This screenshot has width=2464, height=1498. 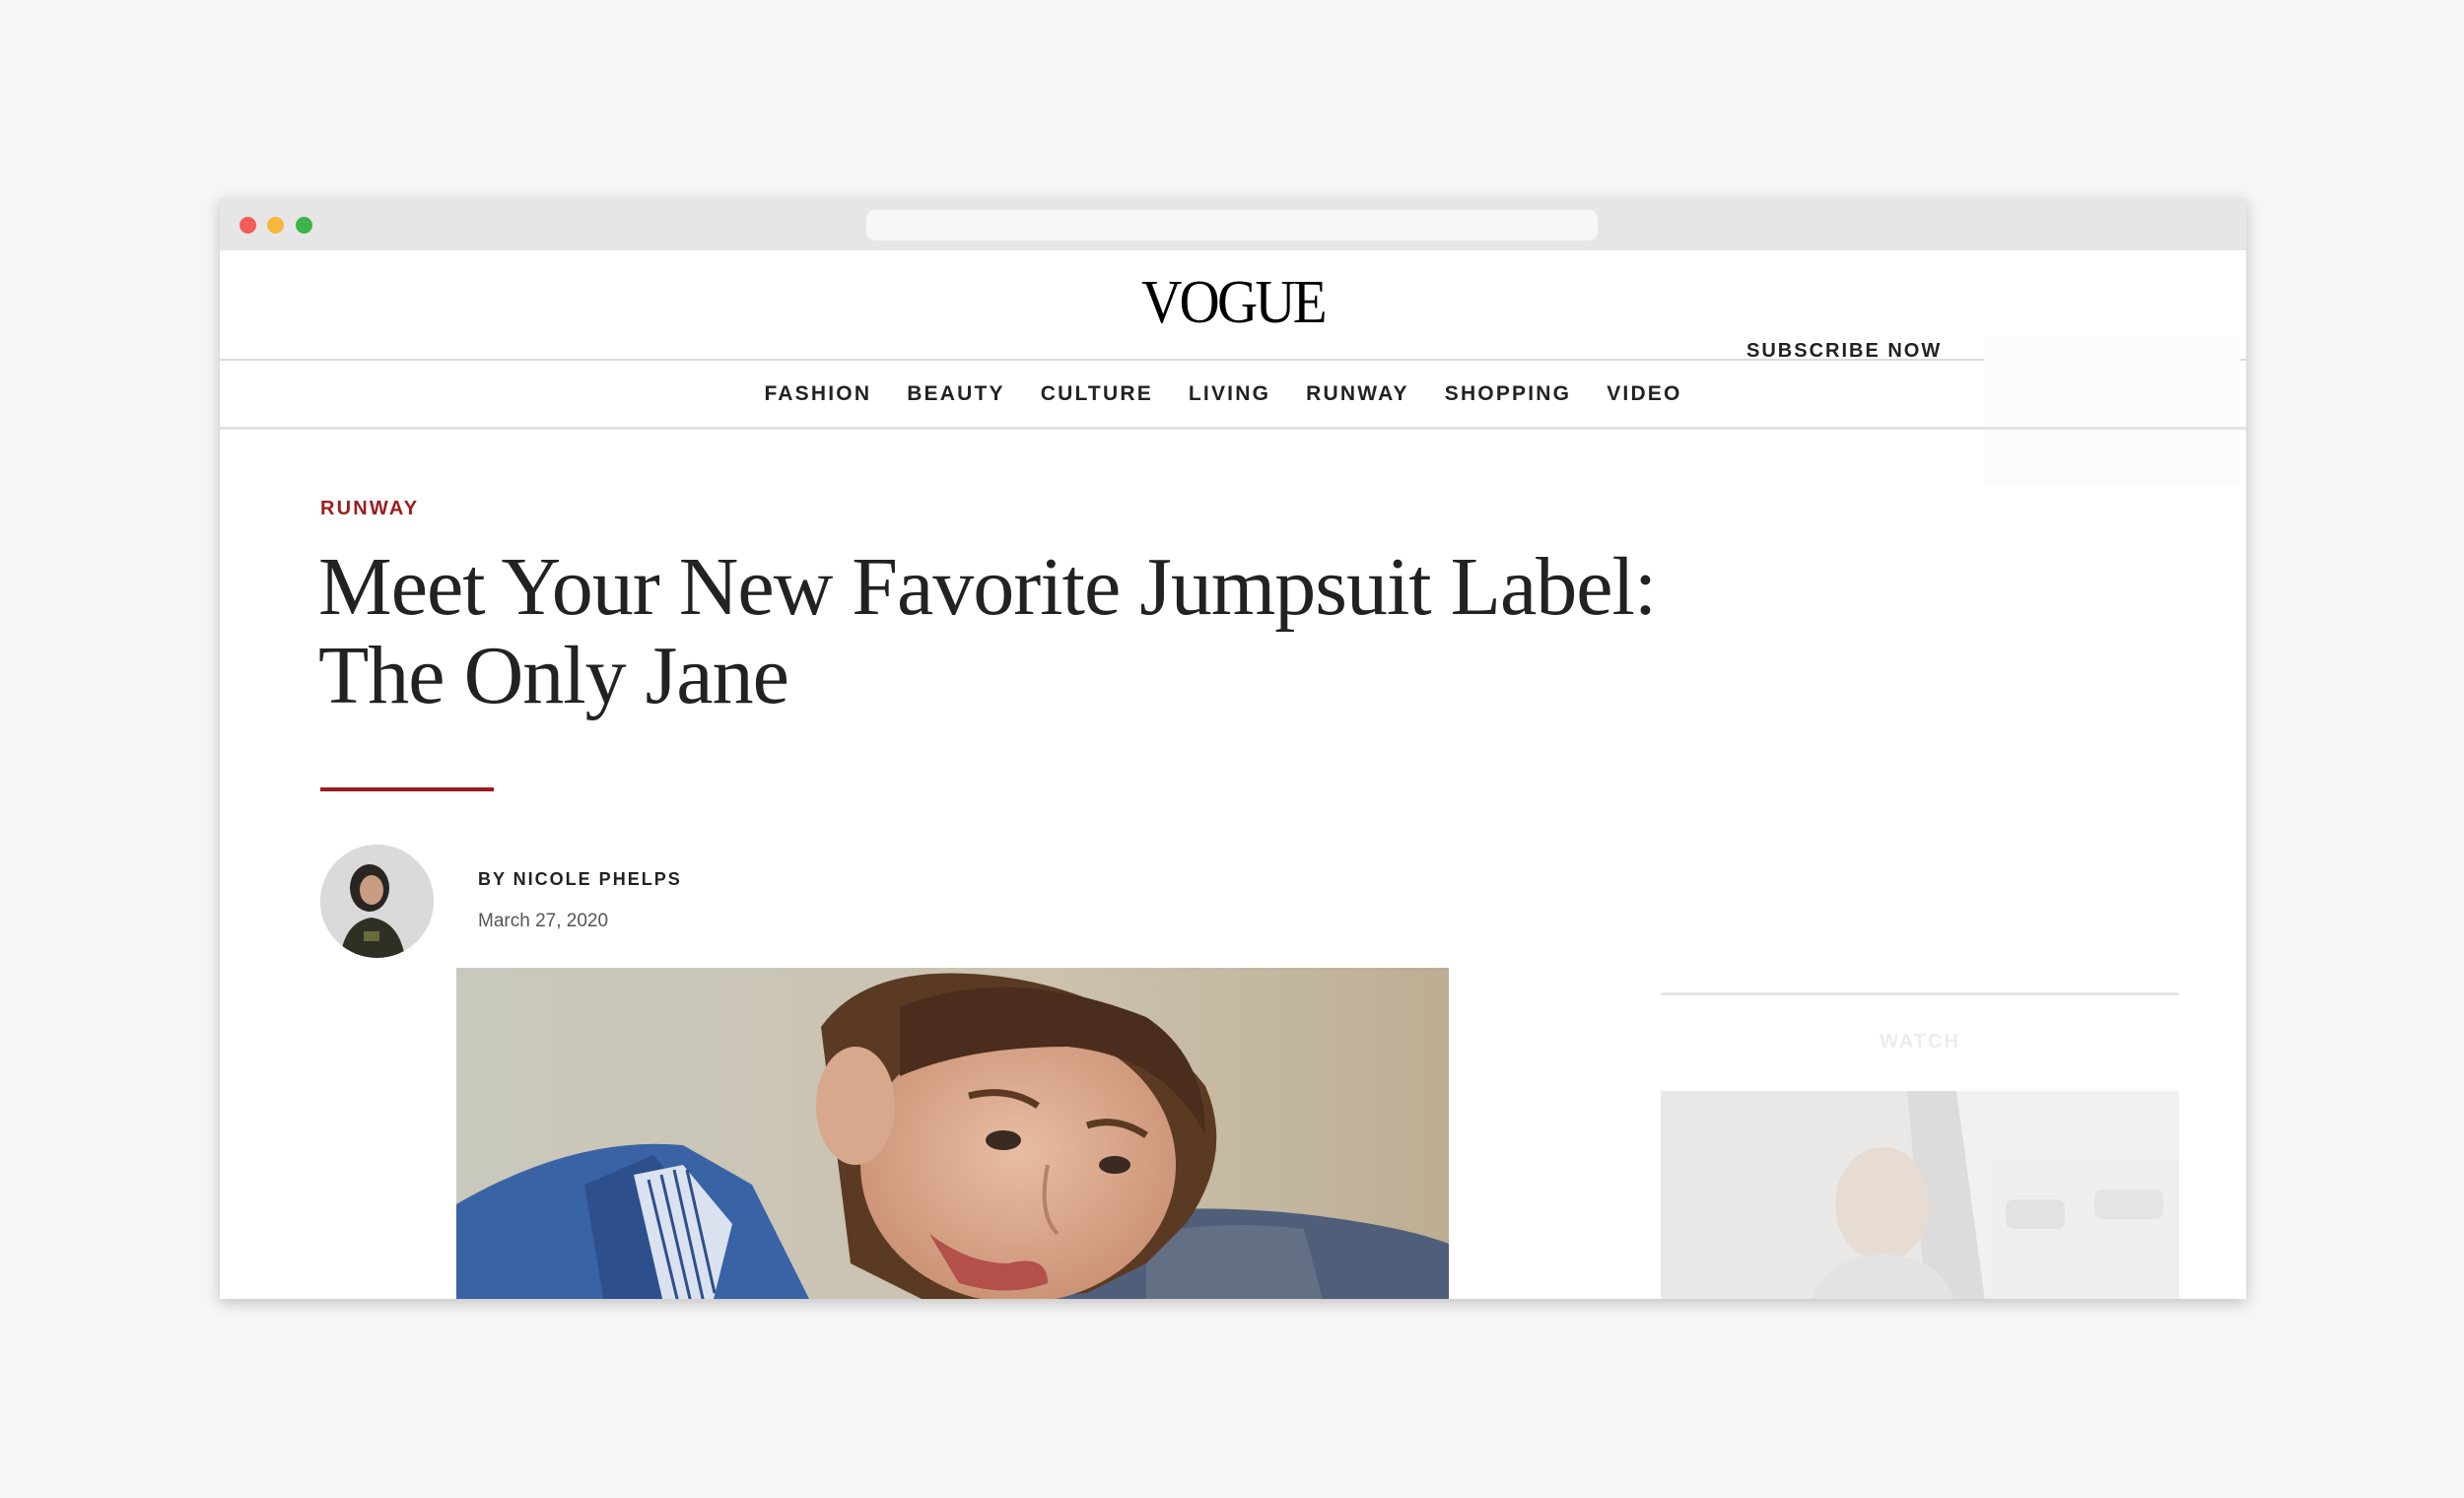 I want to click on article-category-link: RUNWAY, so click(x=369, y=509).